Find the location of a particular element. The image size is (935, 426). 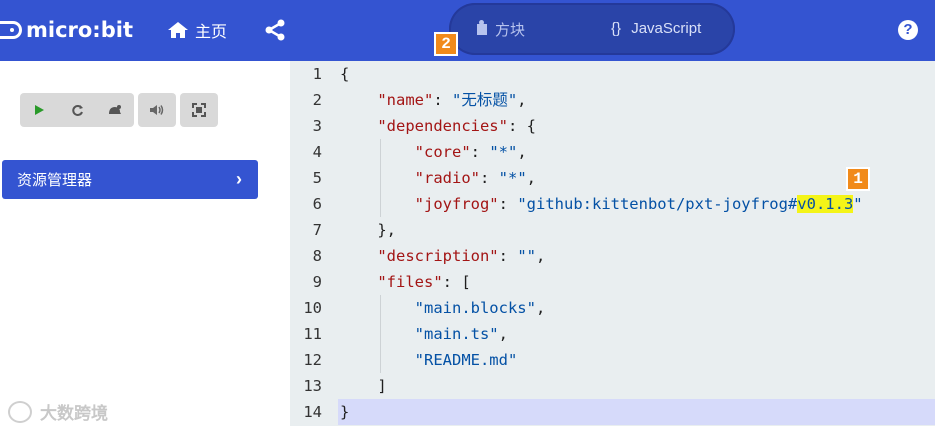

code-token: "core" is located at coordinates (442, 152).